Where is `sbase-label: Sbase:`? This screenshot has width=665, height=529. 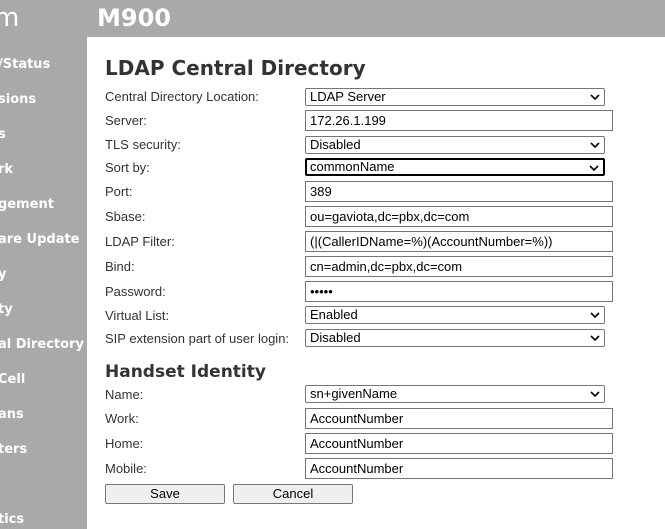 sbase-label: Sbase: is located at coordinates (125, 216).